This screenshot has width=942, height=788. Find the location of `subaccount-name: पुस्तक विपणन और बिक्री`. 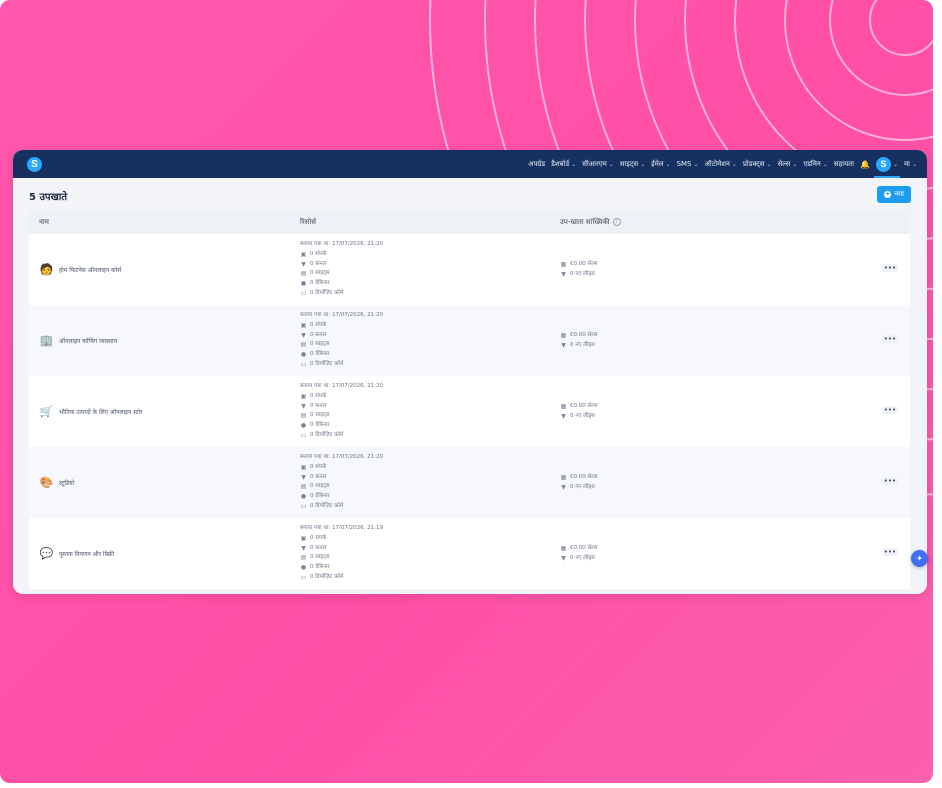

subaccount-name: पुस्तक विपणन और बिक्री is located at coordinates (87, 554).